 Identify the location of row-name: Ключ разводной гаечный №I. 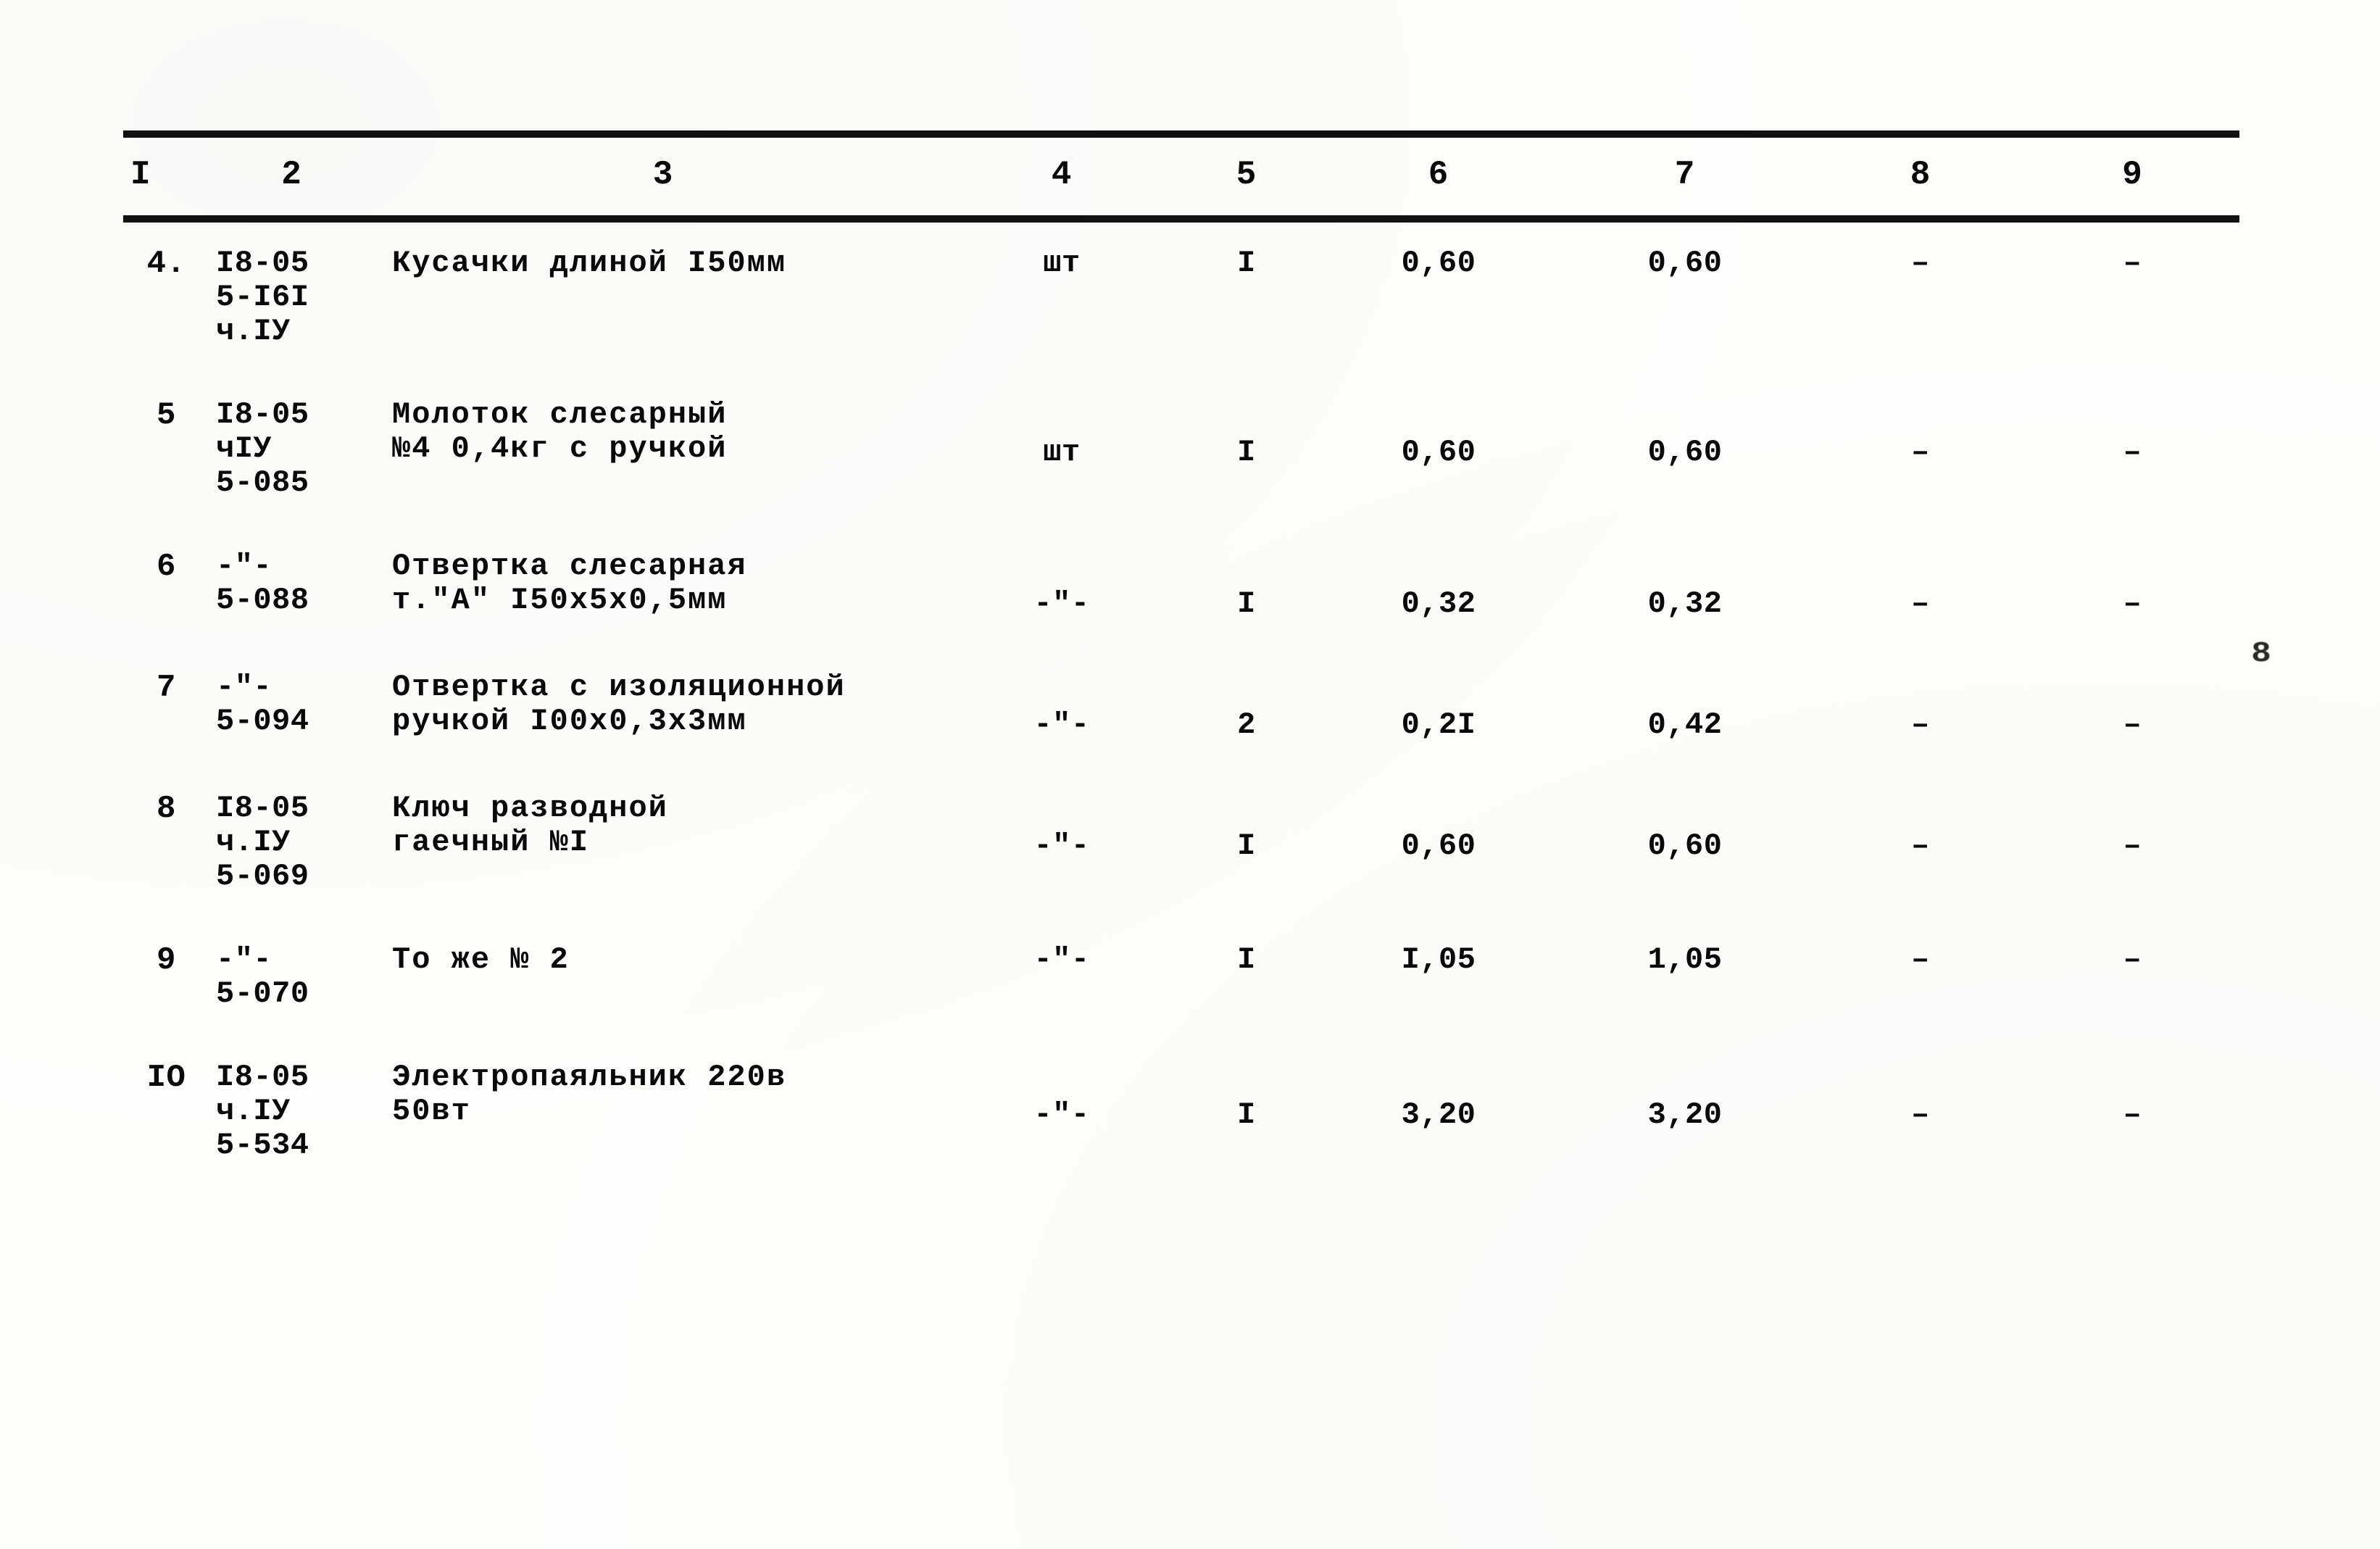
(530, 825).